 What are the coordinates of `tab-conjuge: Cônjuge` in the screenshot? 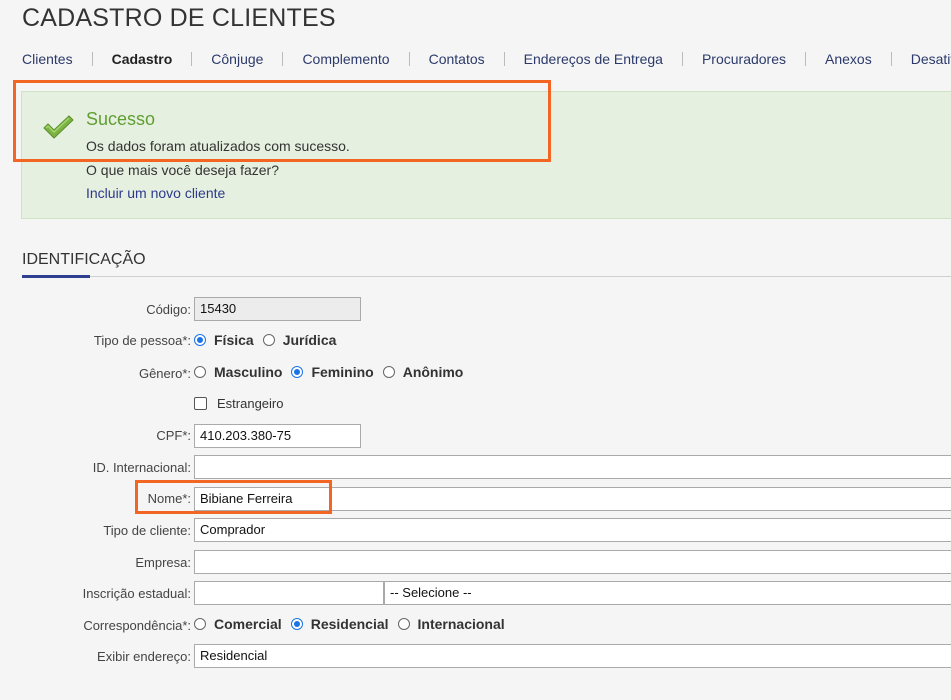 It's located at (237, 59).